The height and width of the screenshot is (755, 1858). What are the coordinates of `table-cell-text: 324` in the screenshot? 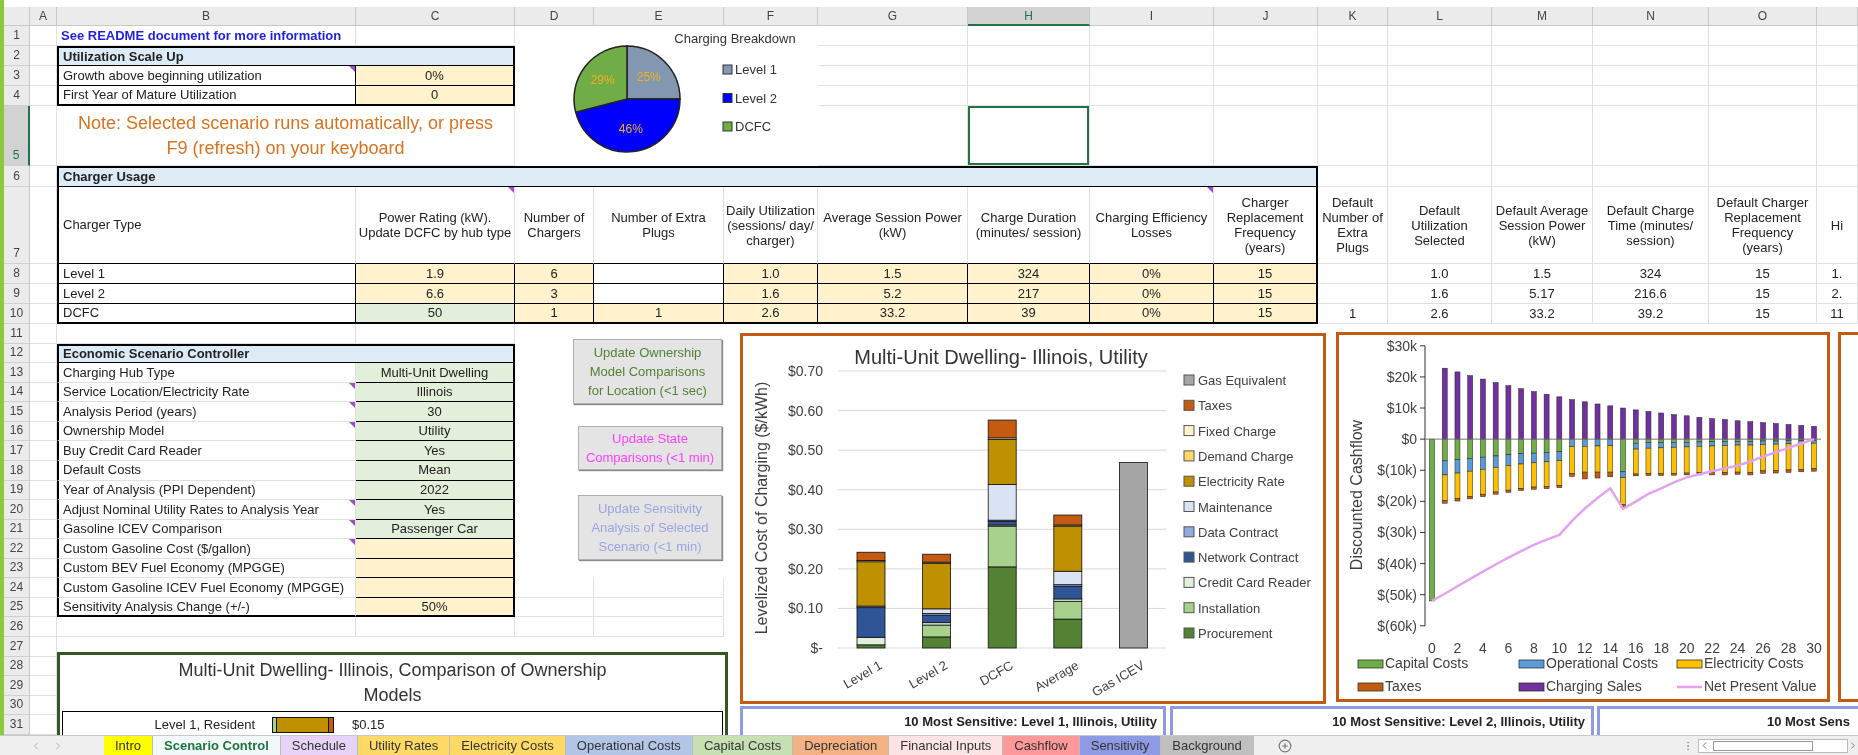 It's located at (1650, 273).